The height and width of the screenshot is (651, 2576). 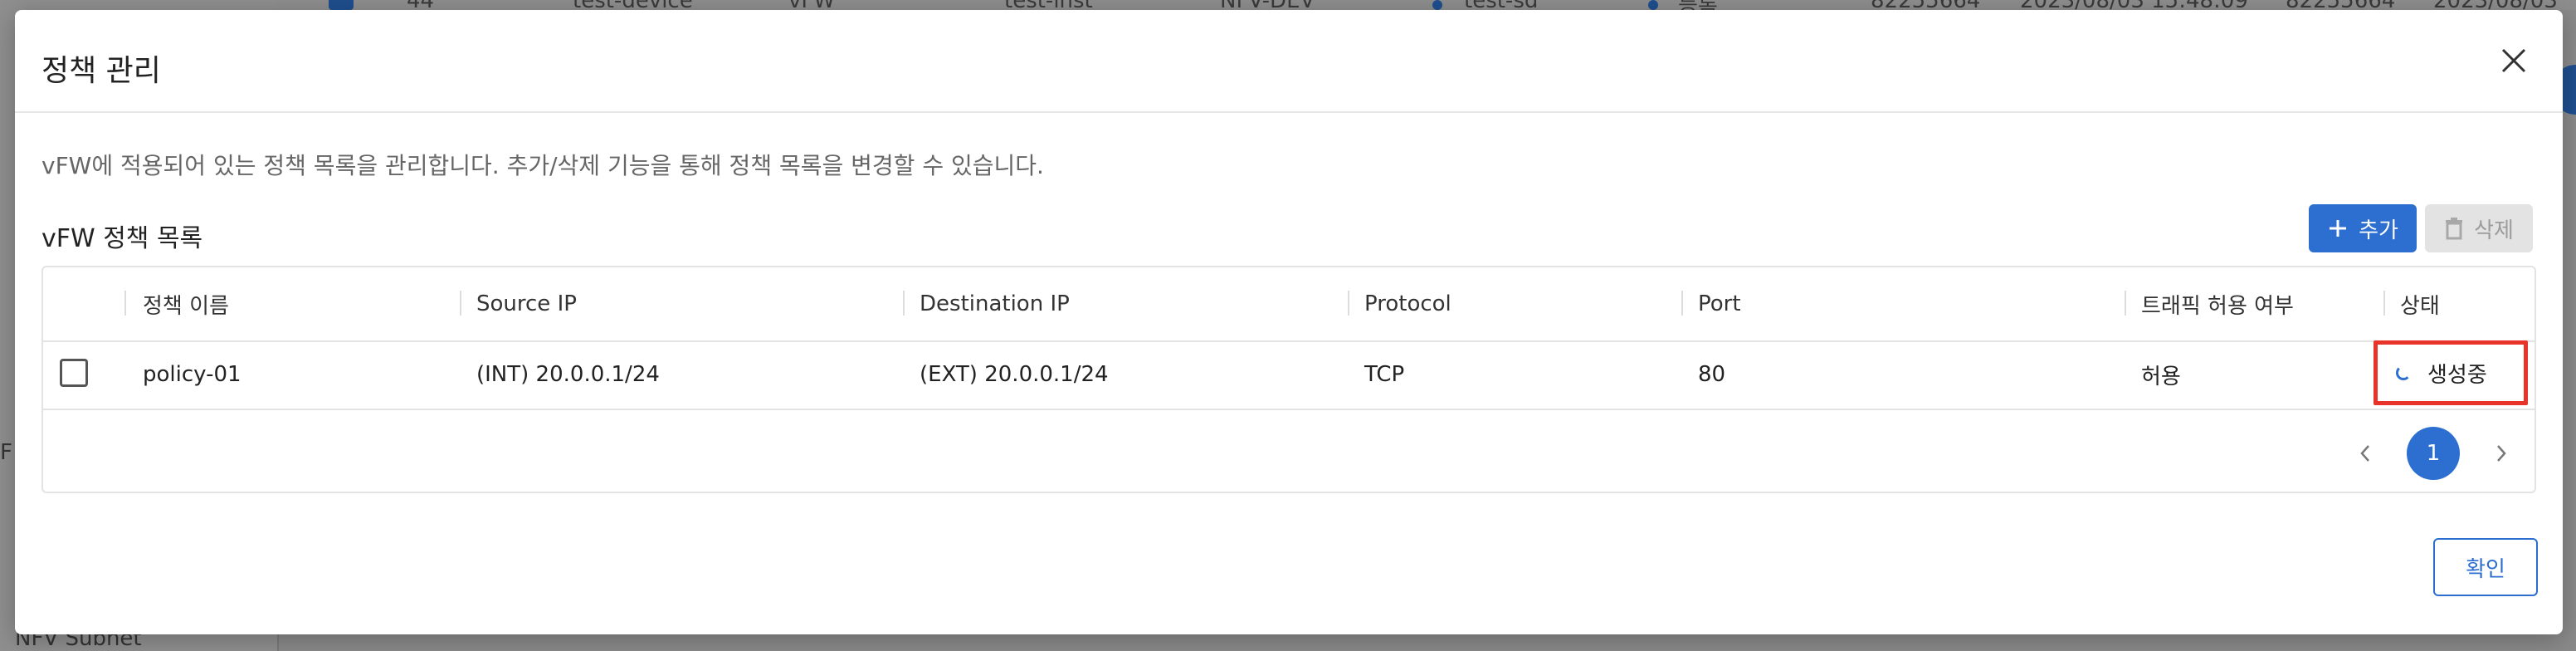 I want to click on background-side-text: F, so click(x=6, y=453).